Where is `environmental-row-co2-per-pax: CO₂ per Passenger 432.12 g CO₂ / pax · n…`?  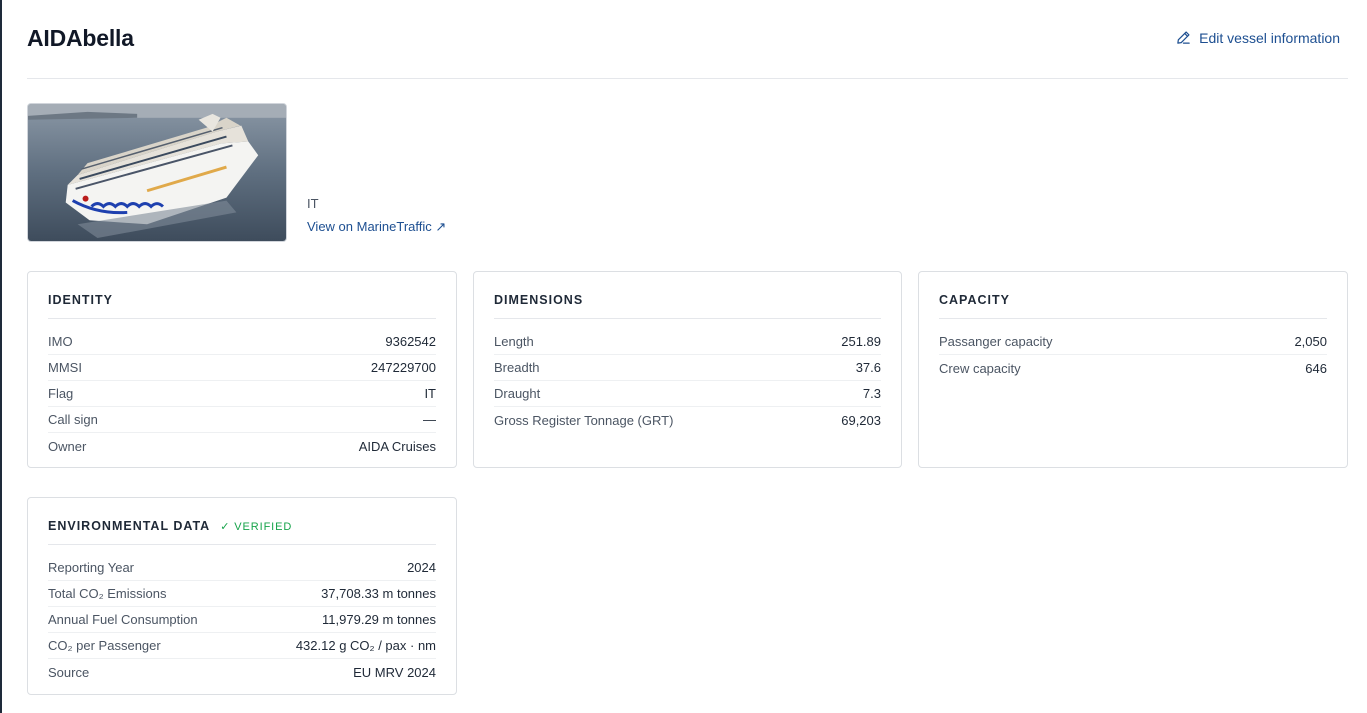 environmental-row-co2-per-pax: CO₂ per Passenger 432.12 g CO₂ / pax · n… is located at coordinates (242, 646).